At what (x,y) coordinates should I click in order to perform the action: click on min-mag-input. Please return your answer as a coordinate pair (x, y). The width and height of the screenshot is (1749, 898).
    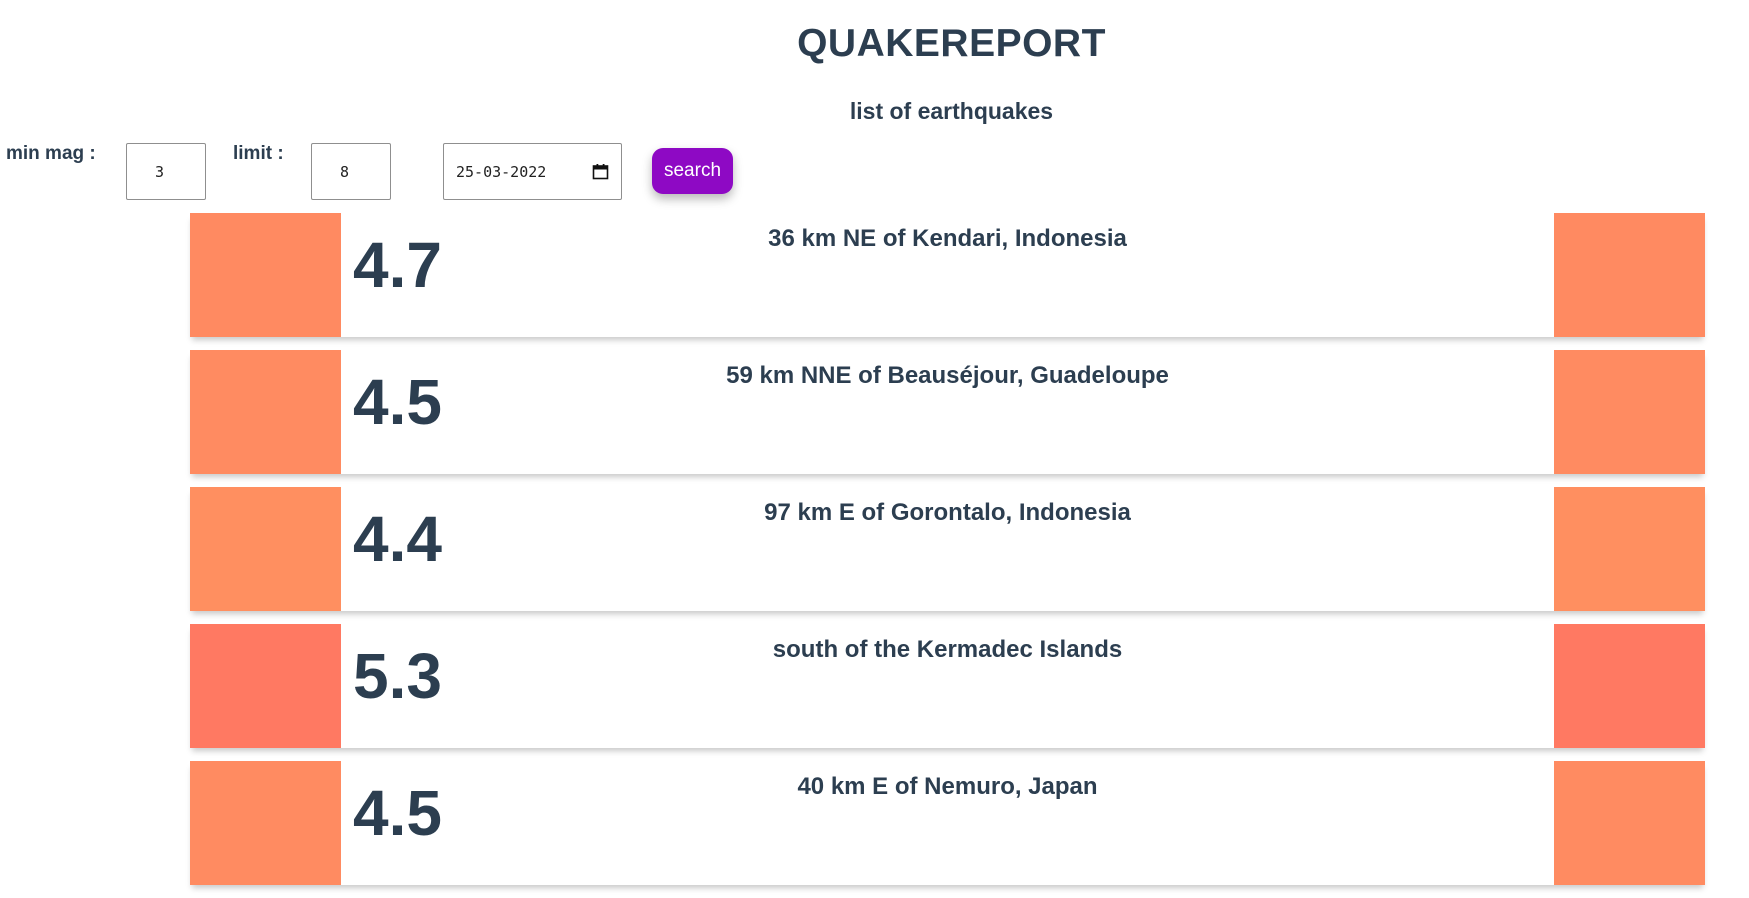
    Looking at the image, I should click on (166, 171).